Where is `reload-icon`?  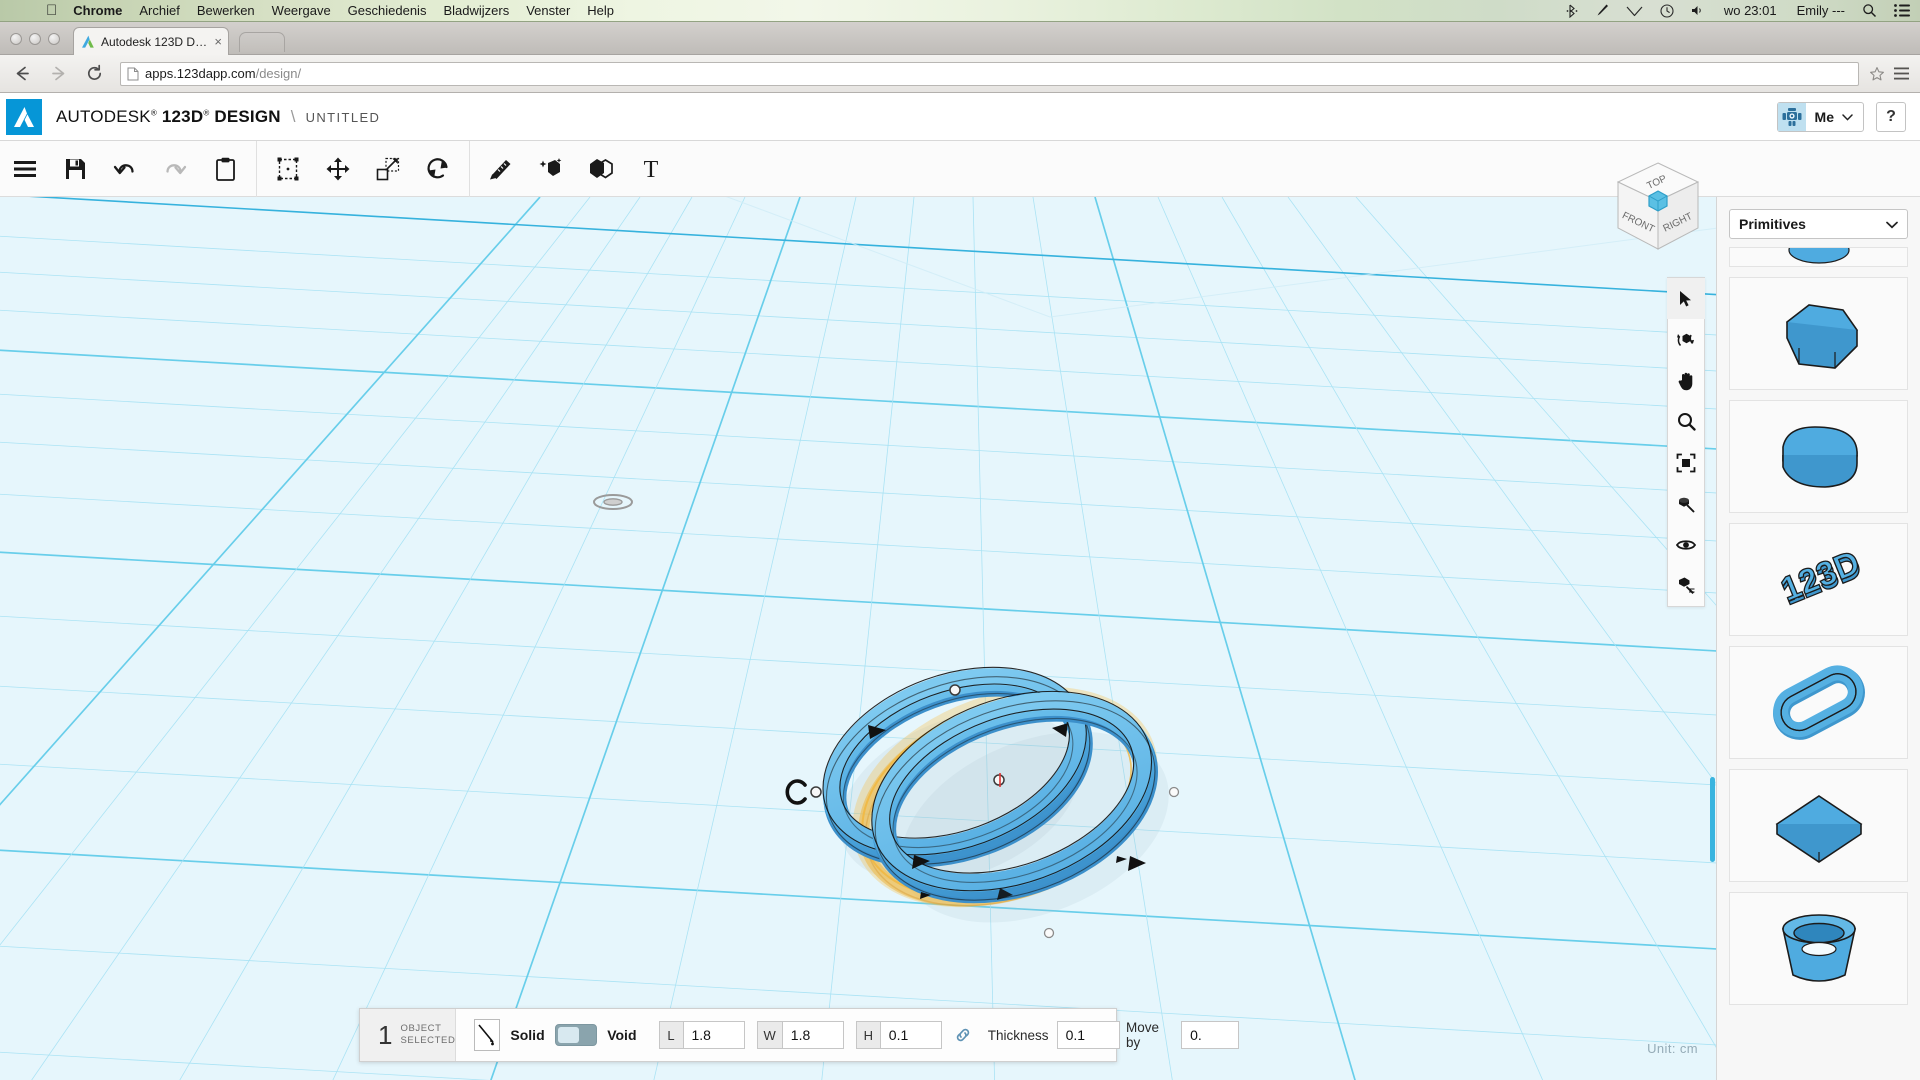
reload-icon is located at coordinates (94, 73).